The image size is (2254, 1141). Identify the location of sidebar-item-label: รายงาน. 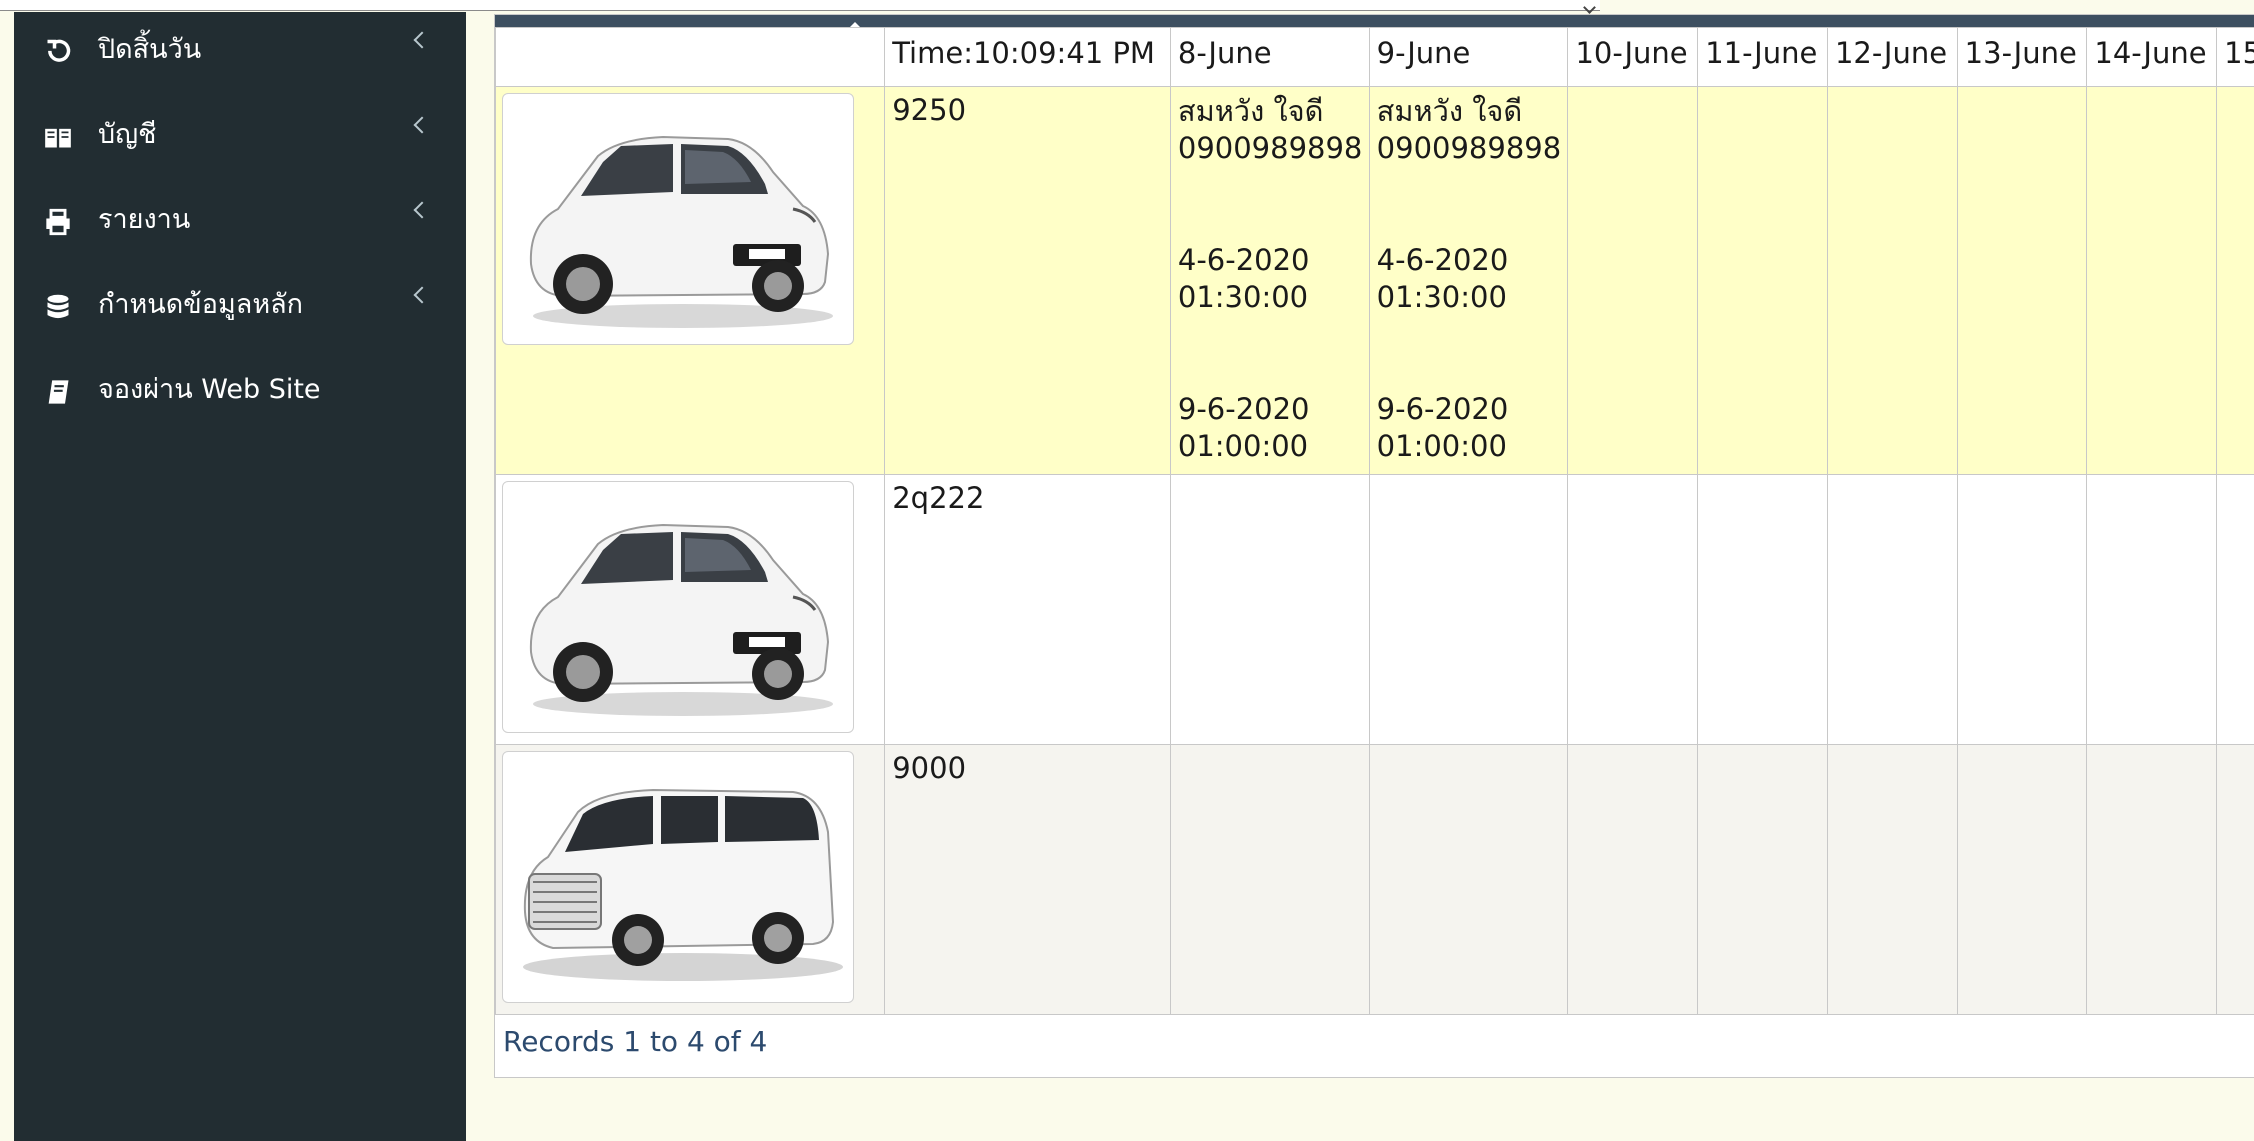
(144, 219).